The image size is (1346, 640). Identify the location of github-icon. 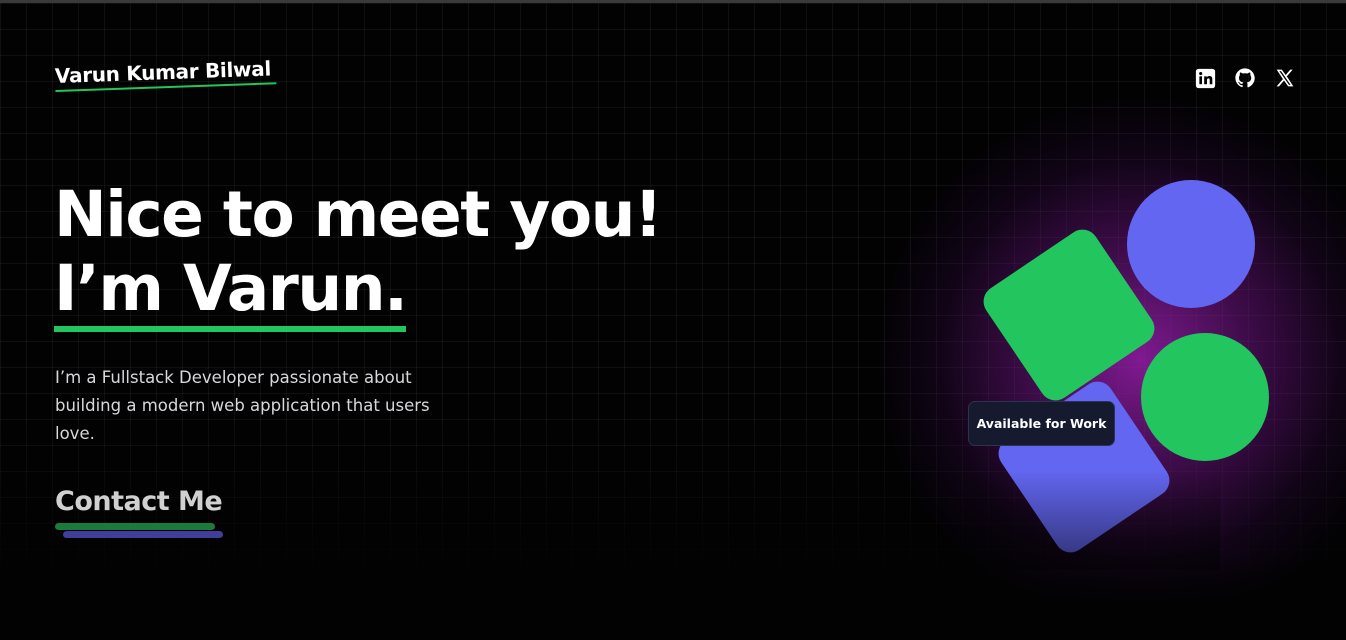
(1245, 78).